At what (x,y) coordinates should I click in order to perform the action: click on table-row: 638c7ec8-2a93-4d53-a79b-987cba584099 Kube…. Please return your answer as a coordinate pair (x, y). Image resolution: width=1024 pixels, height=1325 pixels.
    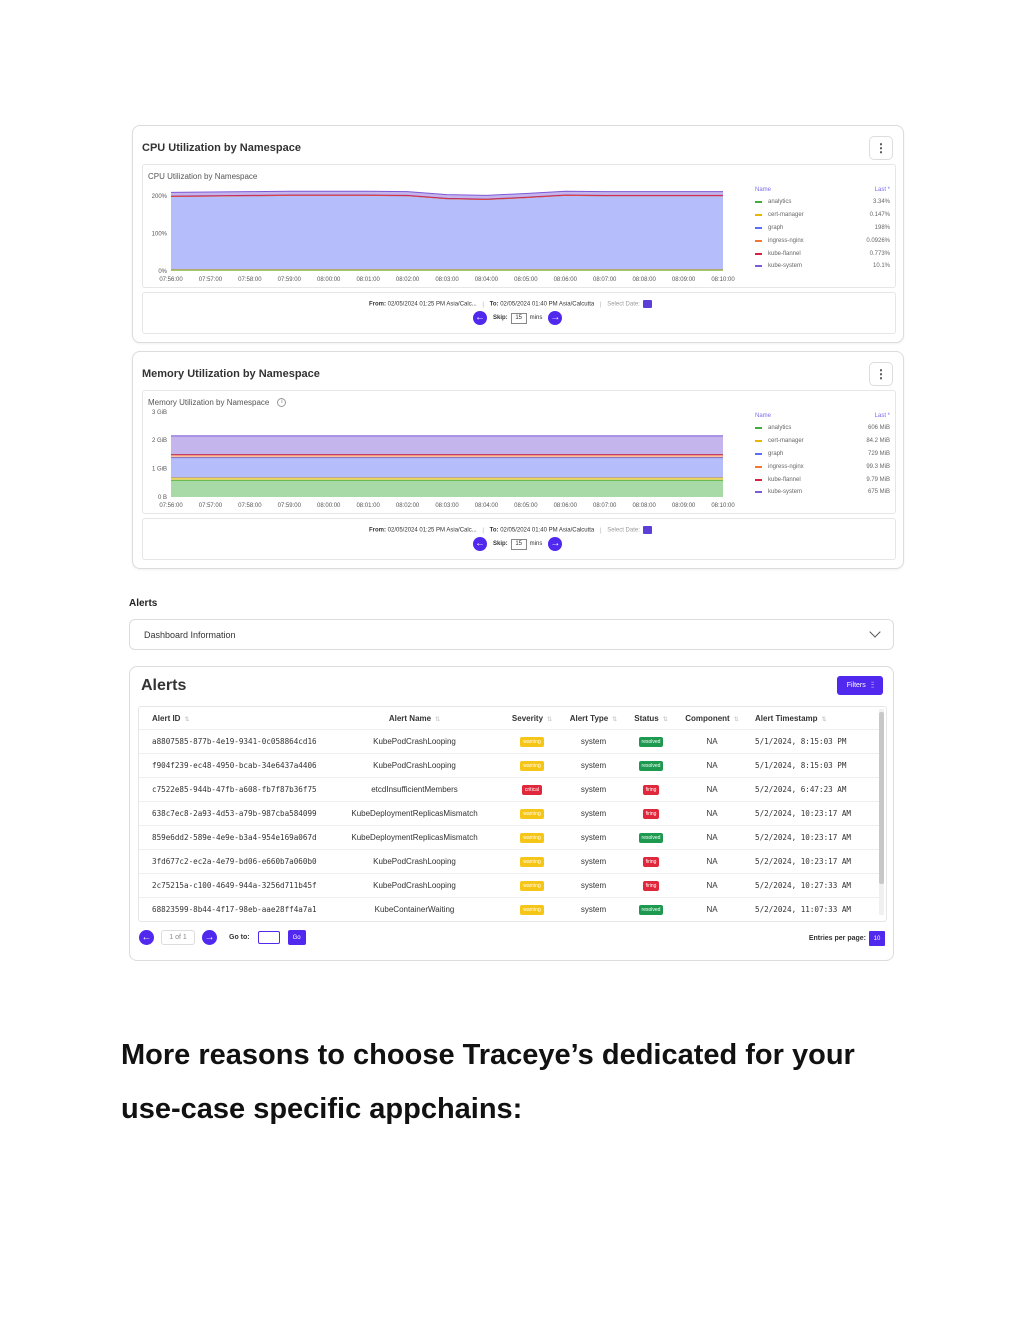
    Looking at the image, I should click on (509, 813).